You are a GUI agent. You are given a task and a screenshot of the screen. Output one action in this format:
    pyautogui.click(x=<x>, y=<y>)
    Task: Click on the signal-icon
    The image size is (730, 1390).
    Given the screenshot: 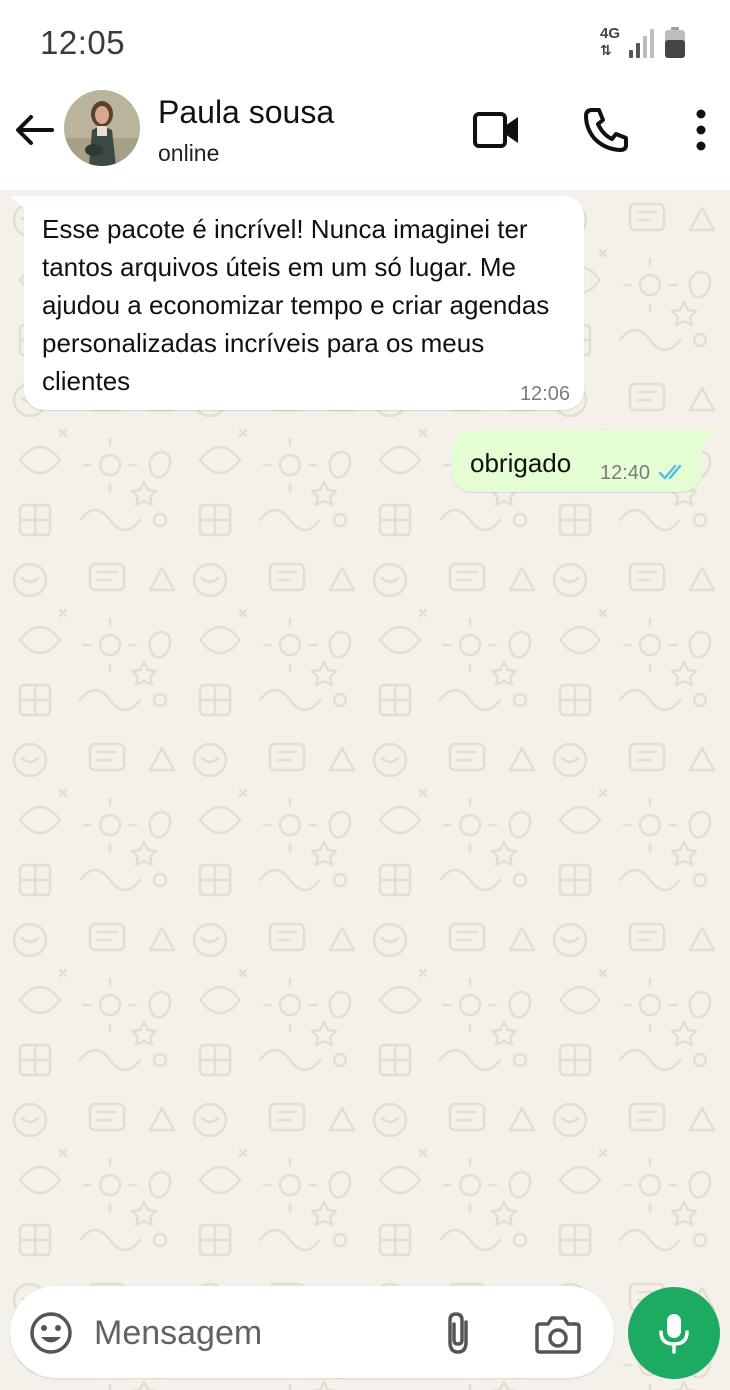 What is the action you would take?
    pyautogui.click(x=641, y=43)
    